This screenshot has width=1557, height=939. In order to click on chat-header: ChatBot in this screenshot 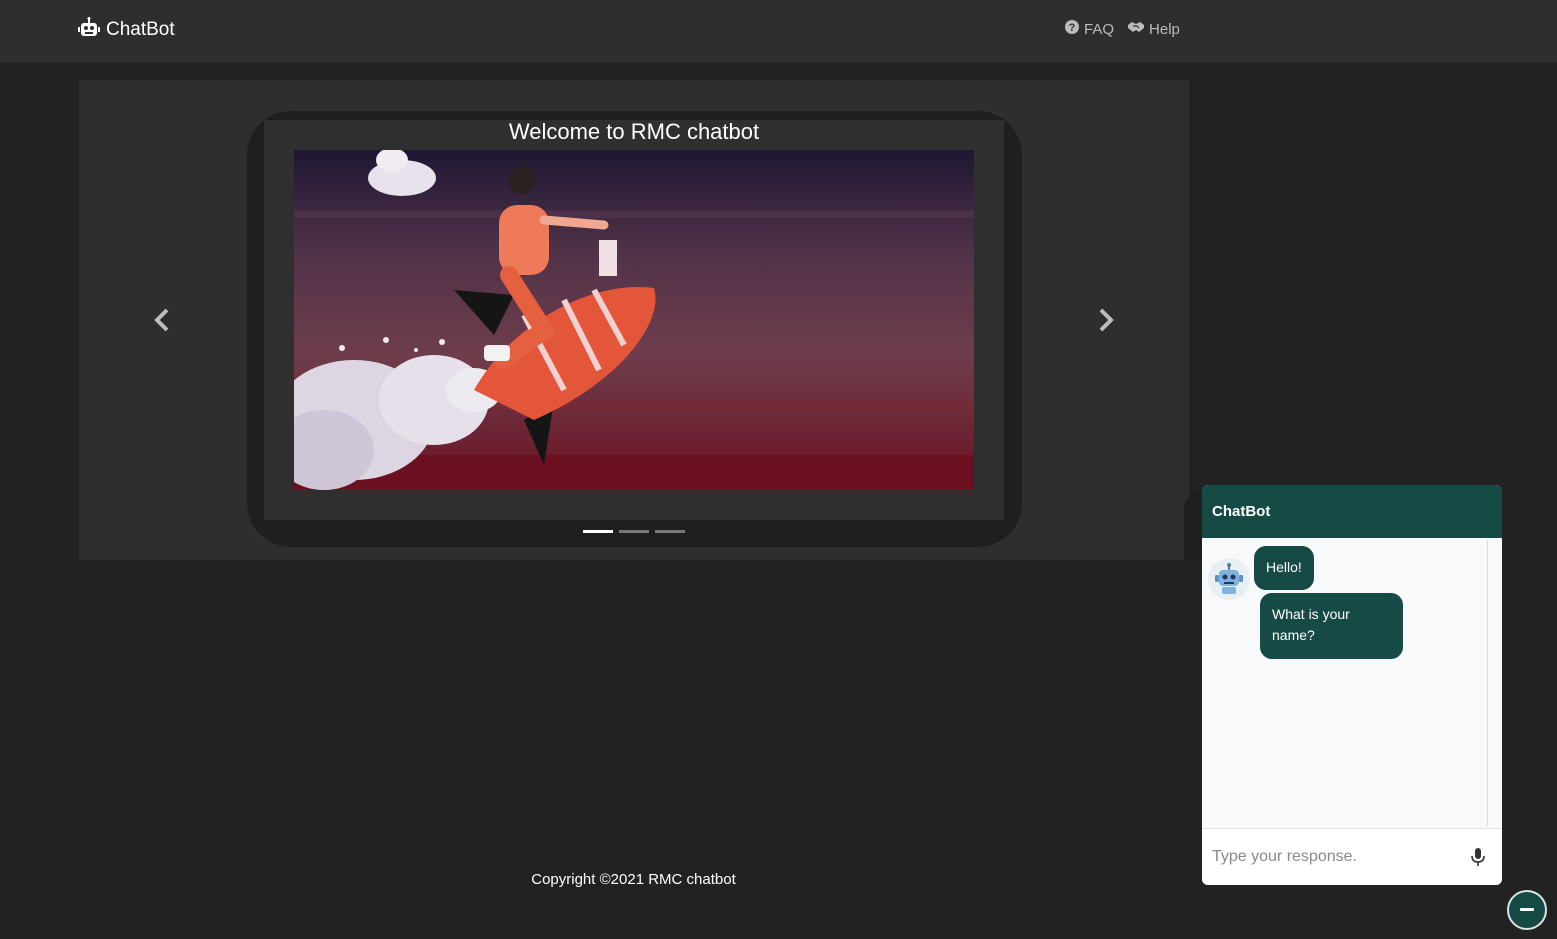, I will do `click(1352, 511)`.